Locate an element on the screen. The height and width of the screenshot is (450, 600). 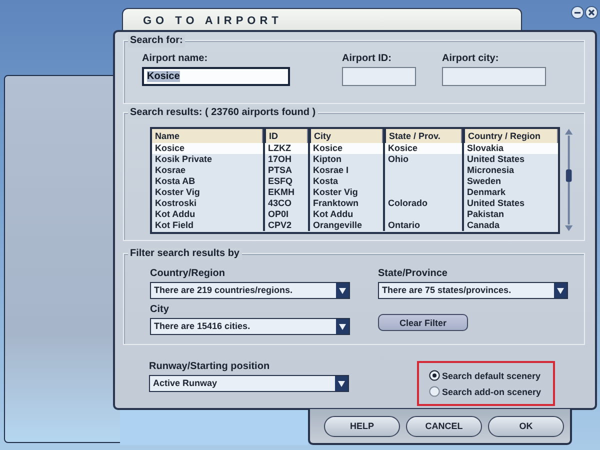
radio-option: Search default scenery is located at coordinates (491, 375).